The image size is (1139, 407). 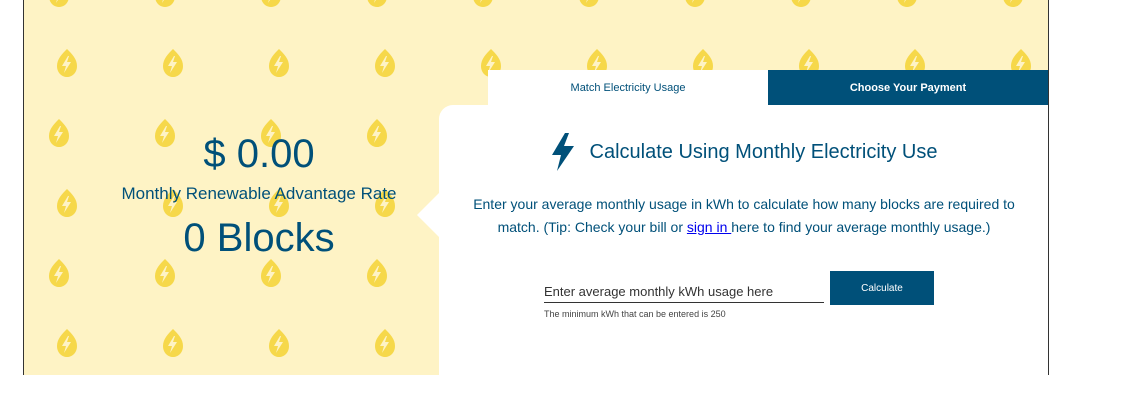 What do you see at coordinates (562, 152) in the screenshot?
I see `lightning-bolt-icon` at bounding box center [562, 152].